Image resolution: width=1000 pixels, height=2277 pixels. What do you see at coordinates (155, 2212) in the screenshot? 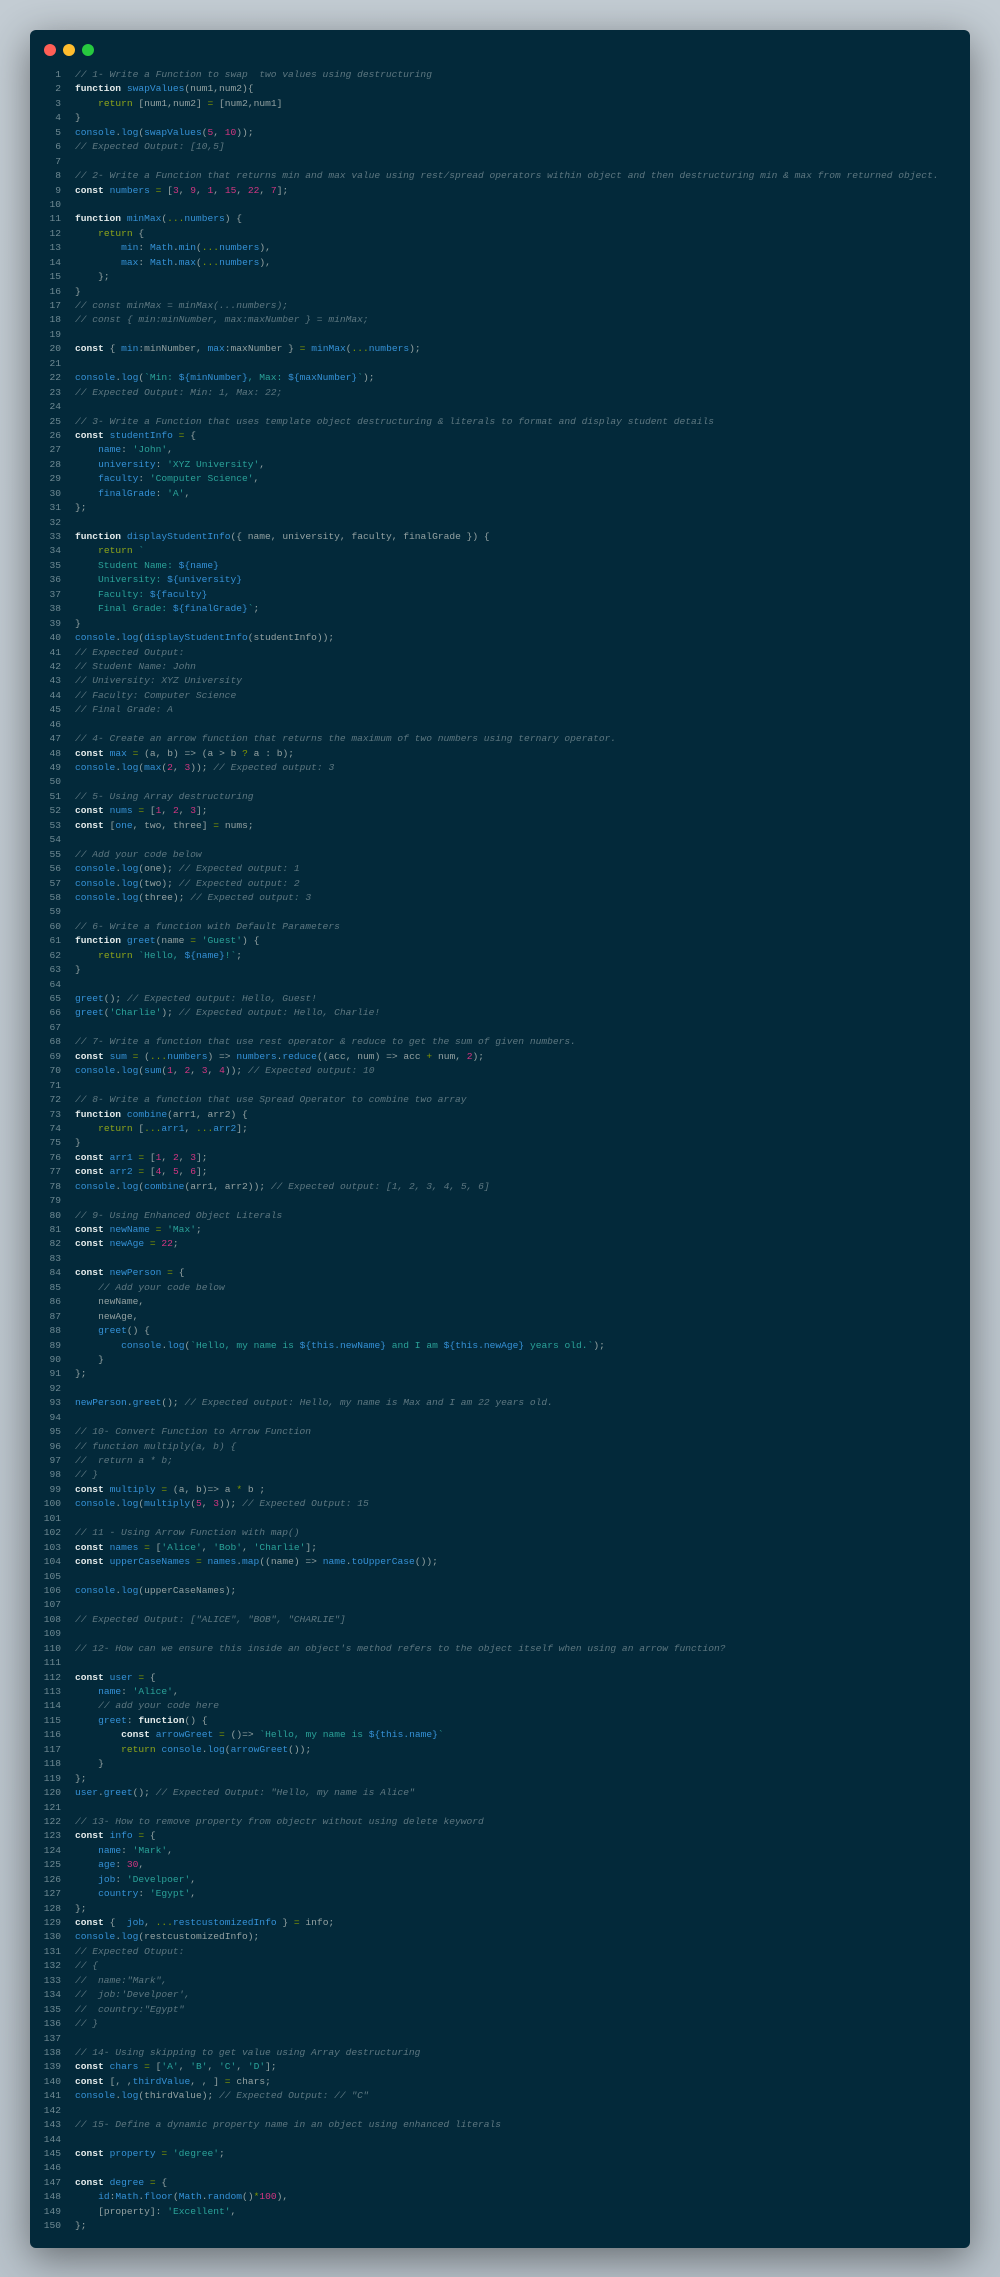
I see `code-text: [property]: 'Excellent',` at bounding box center [155, 2212].